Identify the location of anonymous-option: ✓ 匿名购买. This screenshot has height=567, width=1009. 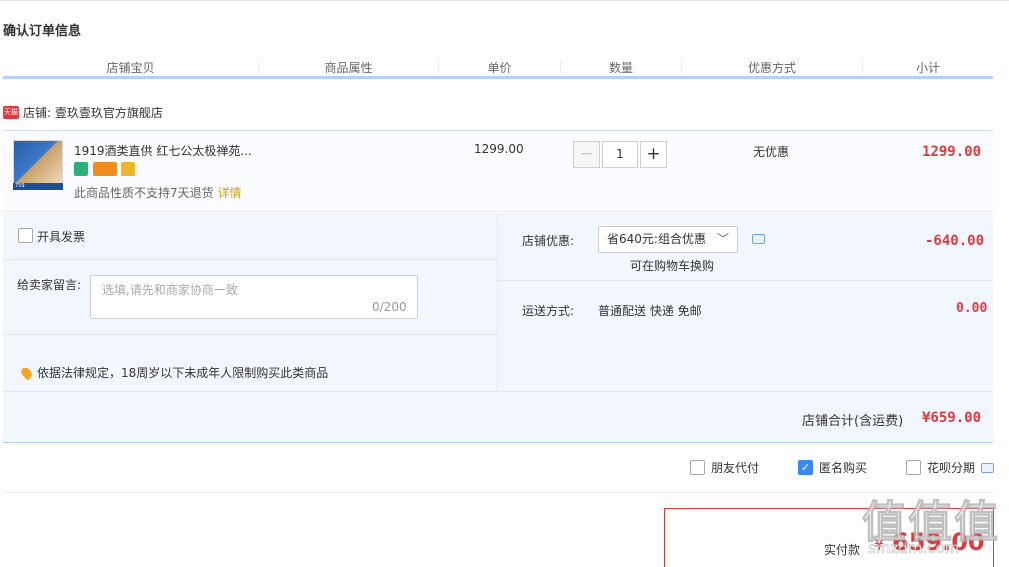
(832, 467).